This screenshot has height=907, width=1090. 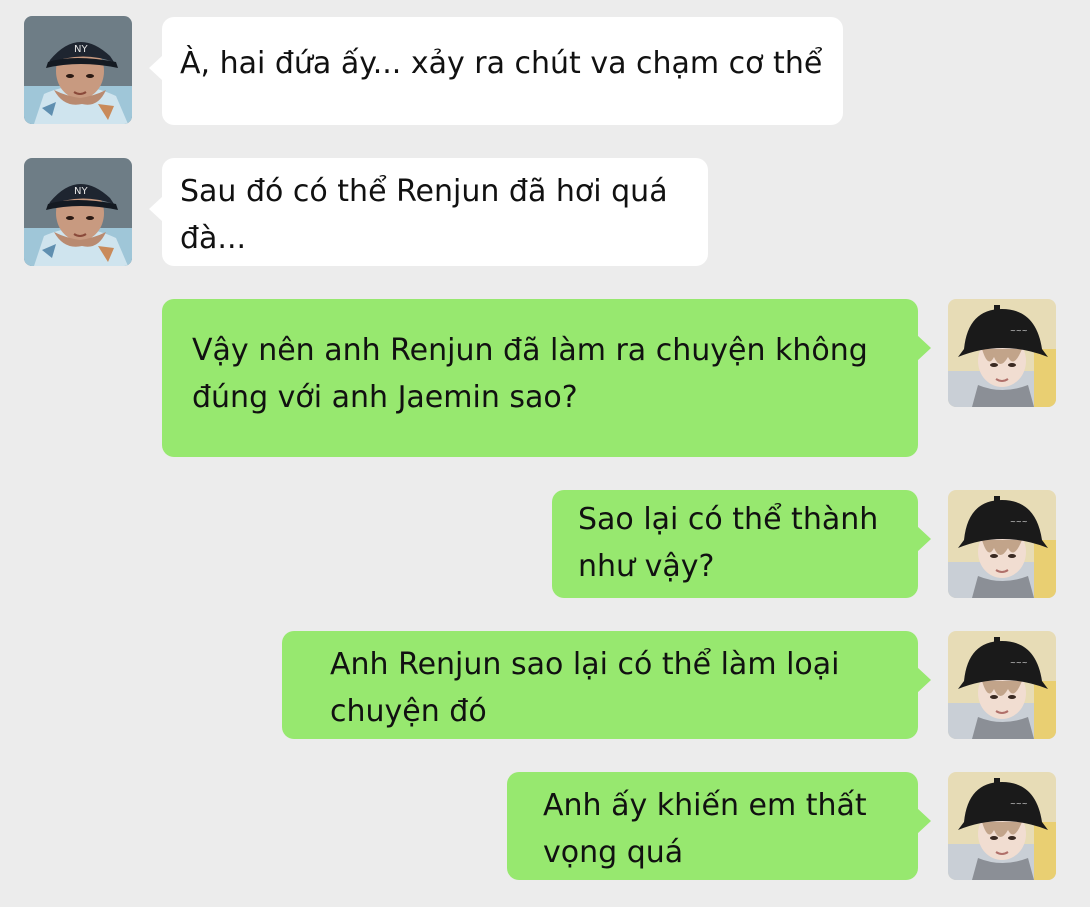 I want to click on message-bubble: Anh ấy khiến em thất vọng quá, so click(x=719, y=826).